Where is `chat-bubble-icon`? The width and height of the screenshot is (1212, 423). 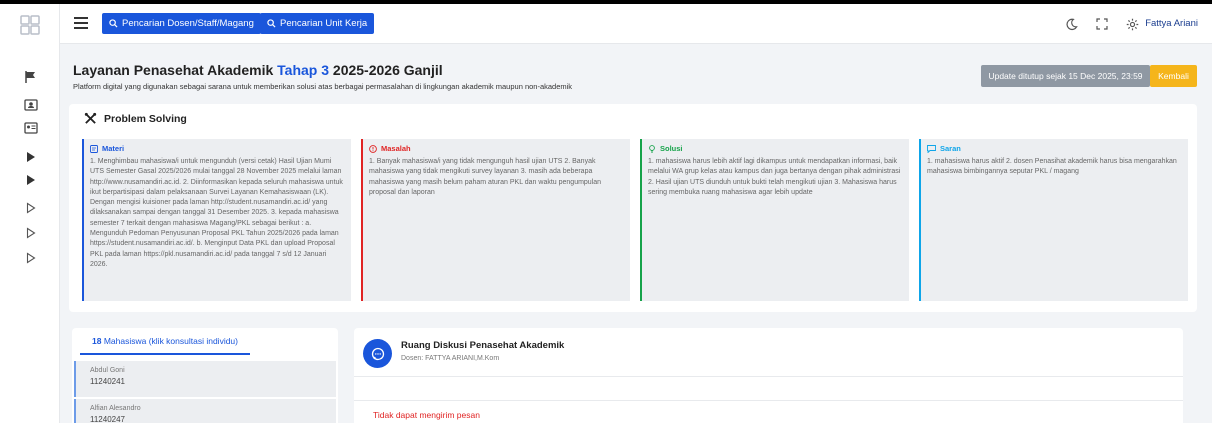 chat-bubble-icon is located at coordinates (377, 353).